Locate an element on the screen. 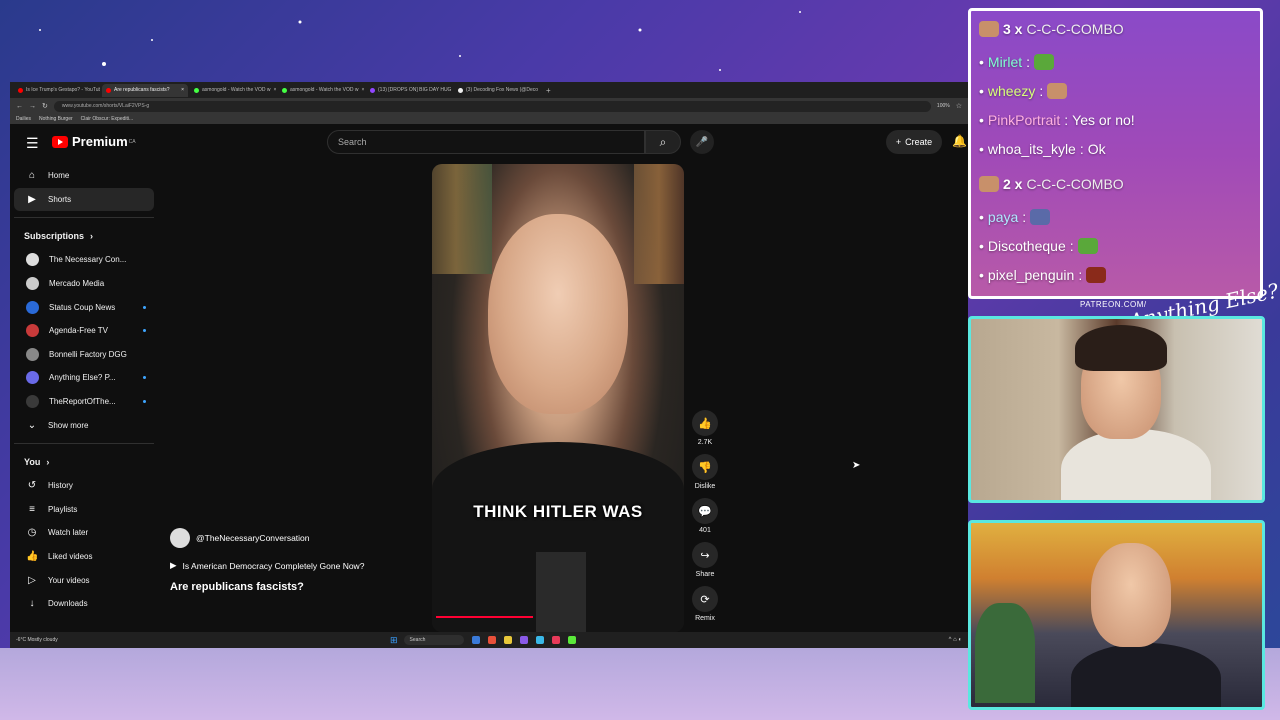  sidebar-item-subscription: Status Coup News is located at coordinates (84, 307).